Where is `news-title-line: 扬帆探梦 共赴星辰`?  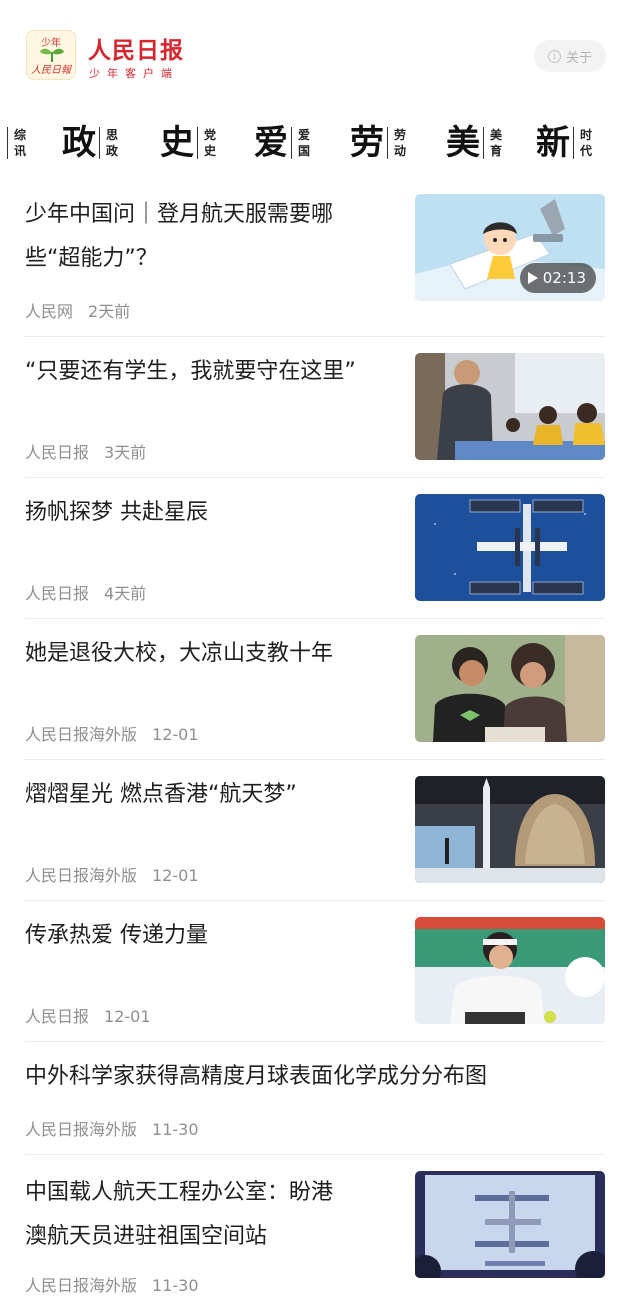
news-title-line: 扬帆探梦 共赴星辰 is located at coordinates (116, 512).